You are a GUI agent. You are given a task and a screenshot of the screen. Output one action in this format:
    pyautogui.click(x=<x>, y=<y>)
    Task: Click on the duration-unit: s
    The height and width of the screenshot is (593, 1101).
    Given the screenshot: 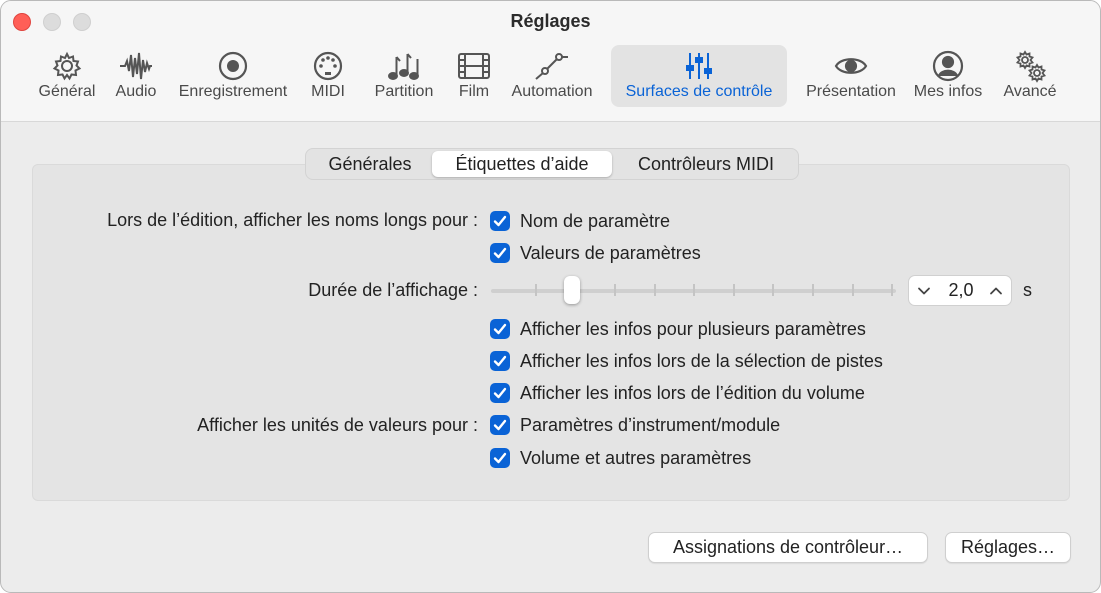 What is the action you would take?
    pyautogui.click(x=1027, y=290)
    